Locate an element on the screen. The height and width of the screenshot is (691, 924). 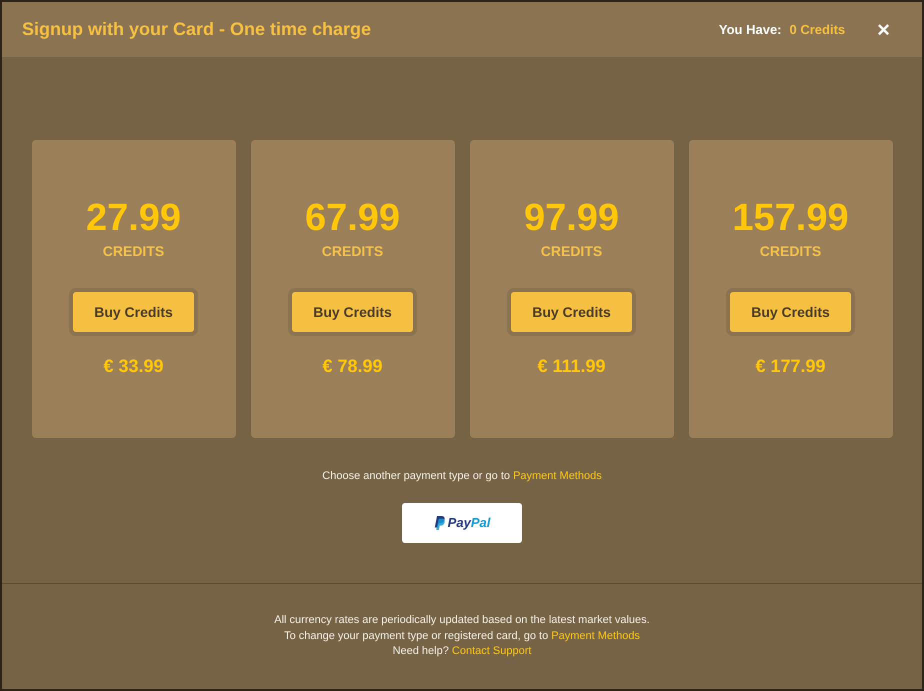
footer-note: All currency rates are periodically updated based on the latest market values. is located at coordinates (462, 620).